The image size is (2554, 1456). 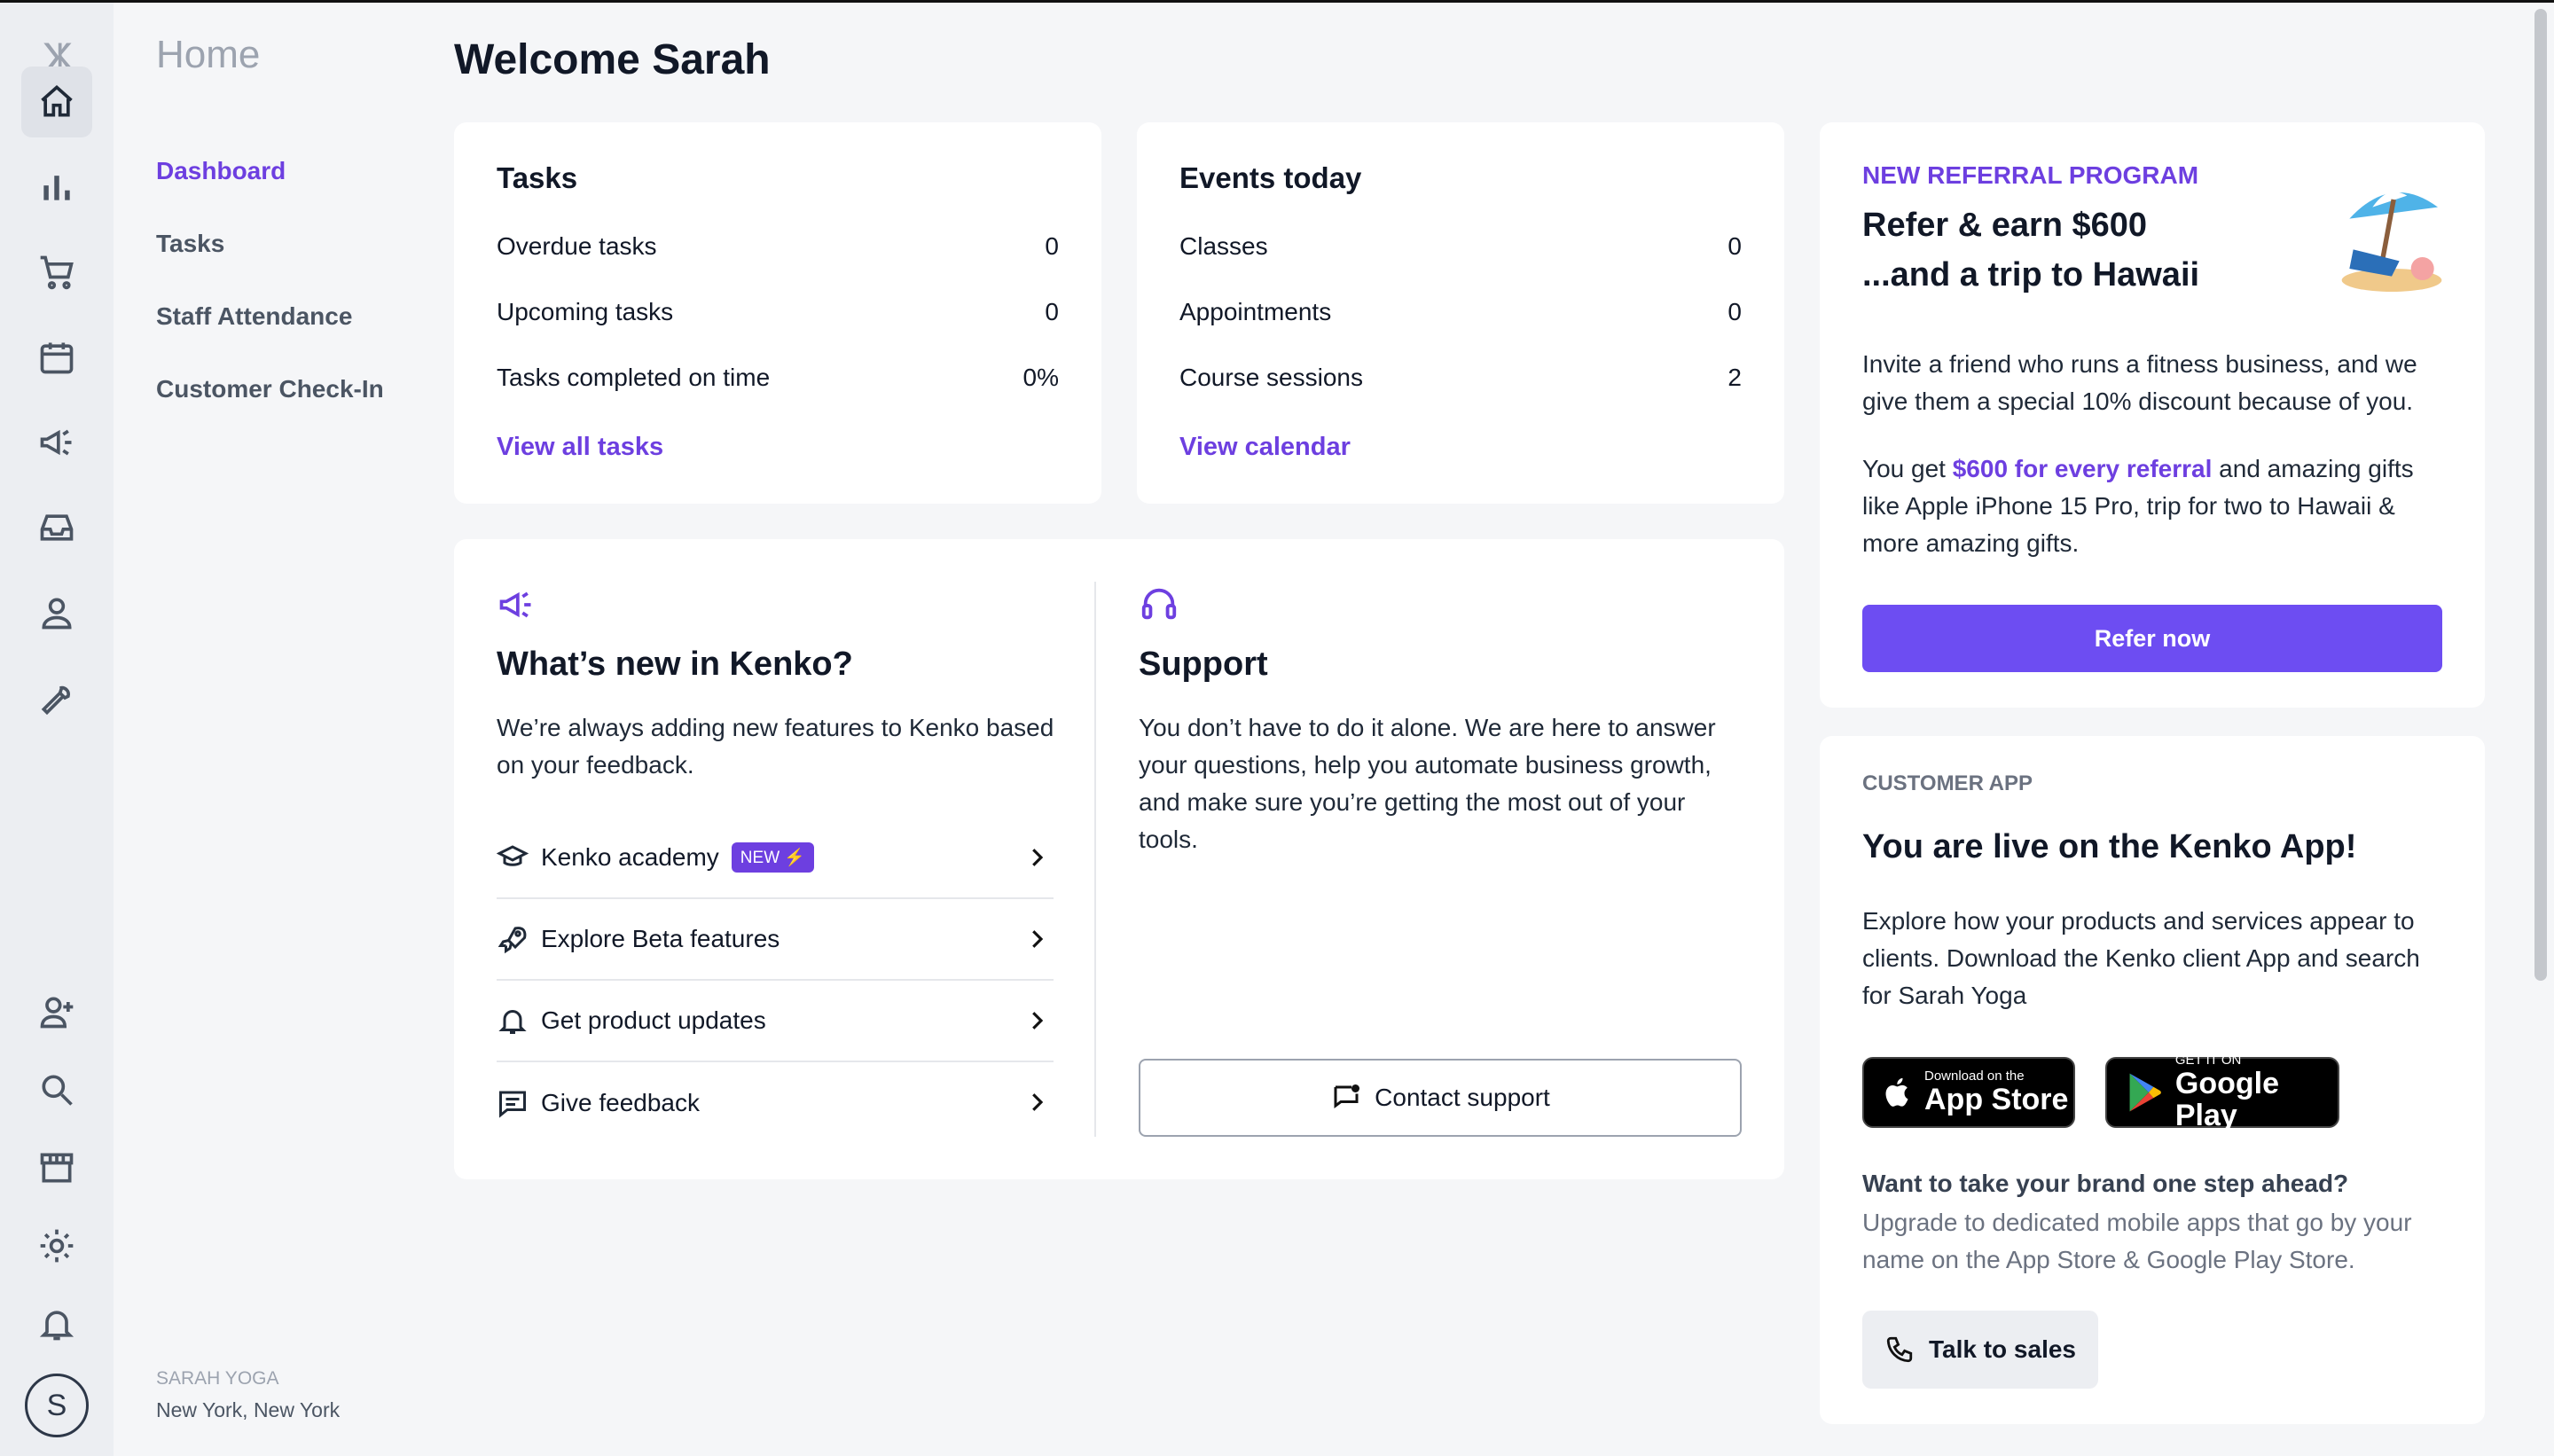 I want to click on referral-highlight: $600 for every referral, so click(x=2082, y=468).